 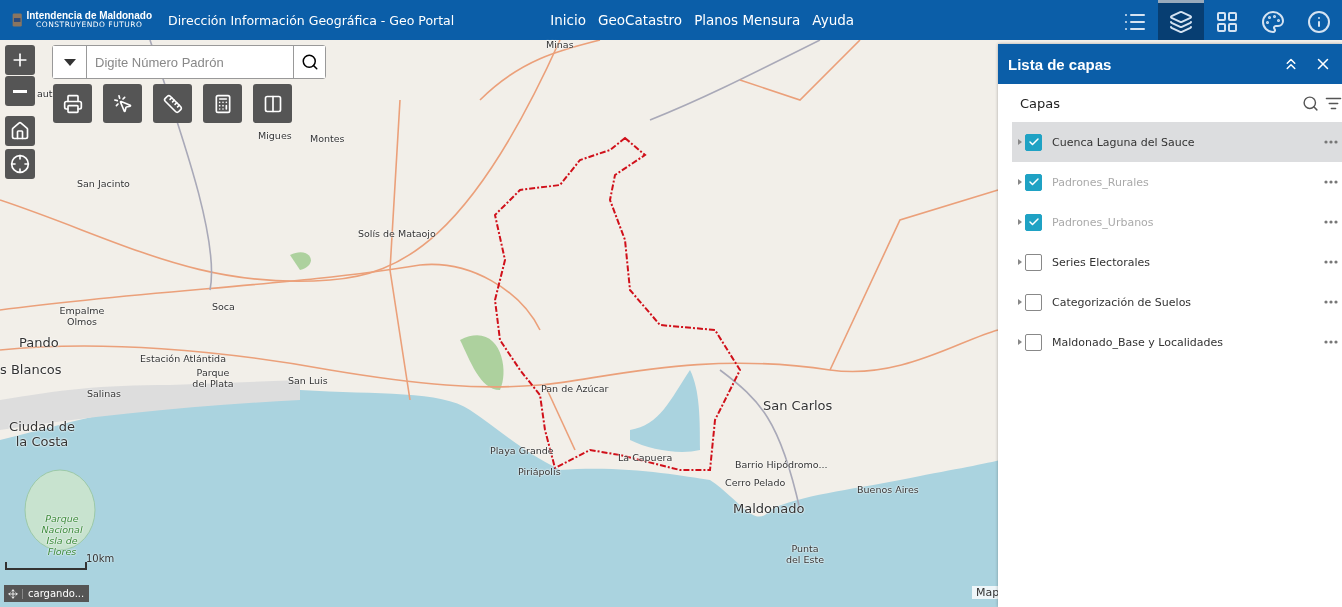 I want to click on nav-link: Planos Mensura, so click(x=747, y=20).